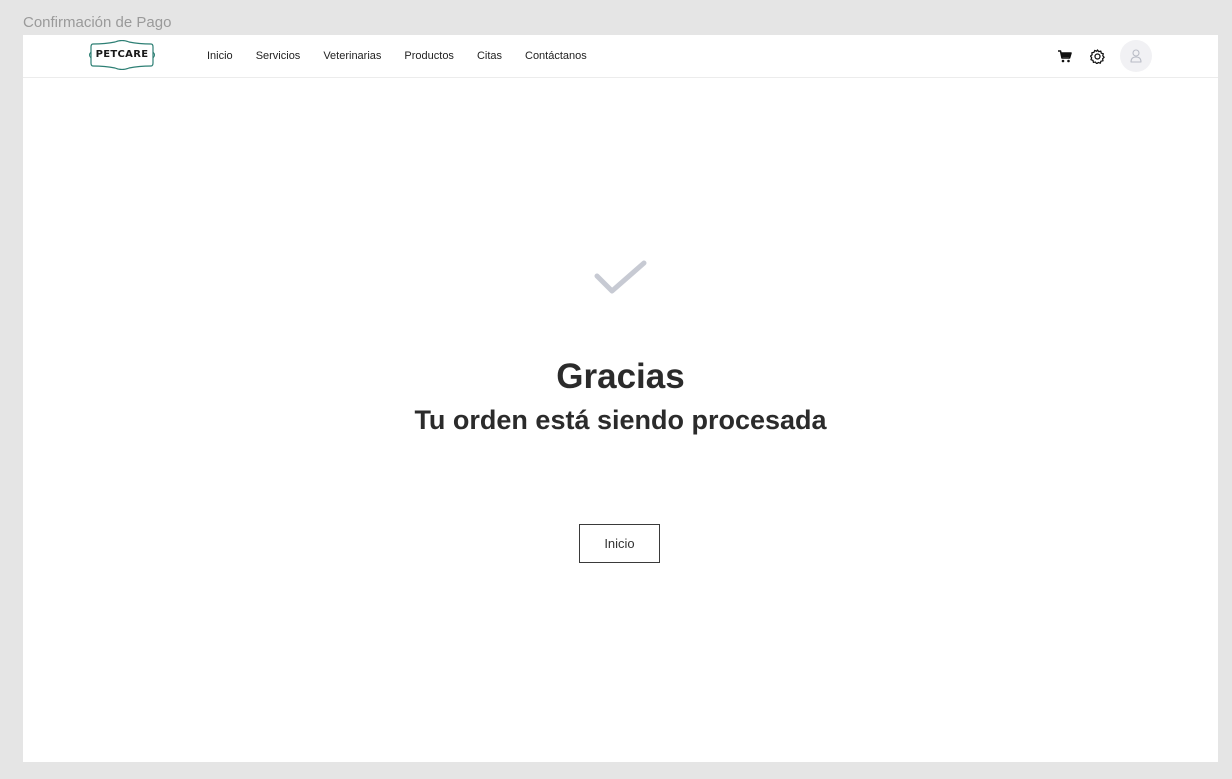  Describe the element at coordinates (220, 56) in the screenshot. I see `nav-link-inicio: Inicio` at that location.